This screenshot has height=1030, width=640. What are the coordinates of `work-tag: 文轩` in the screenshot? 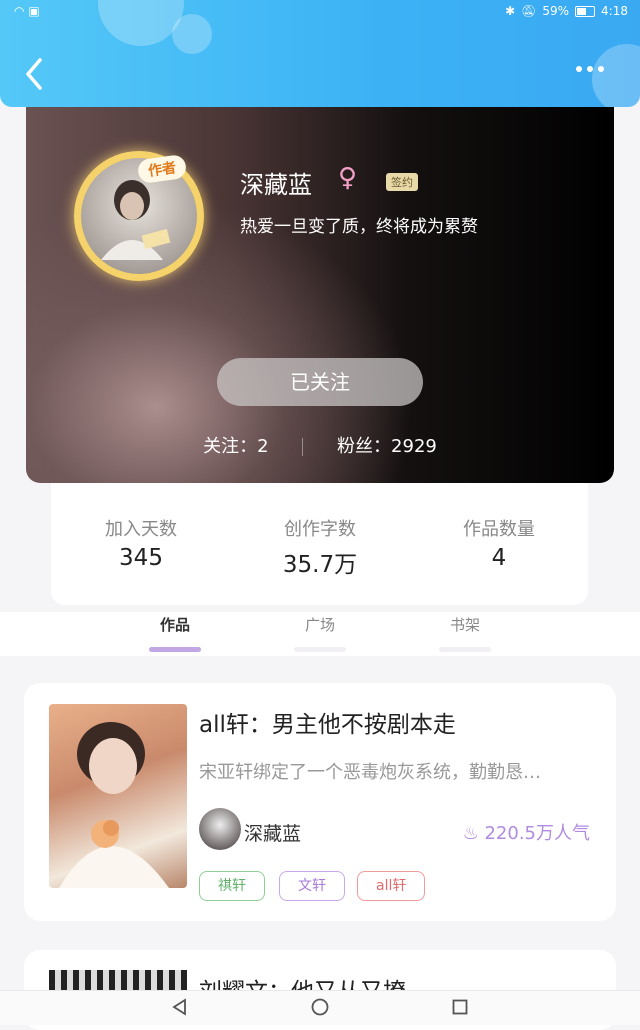 It's located at (312, 886).